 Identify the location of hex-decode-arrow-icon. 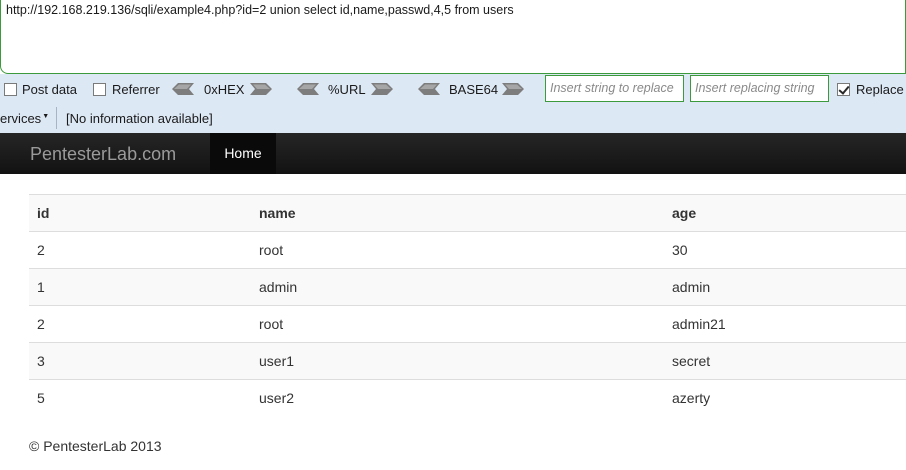
(183, 89).